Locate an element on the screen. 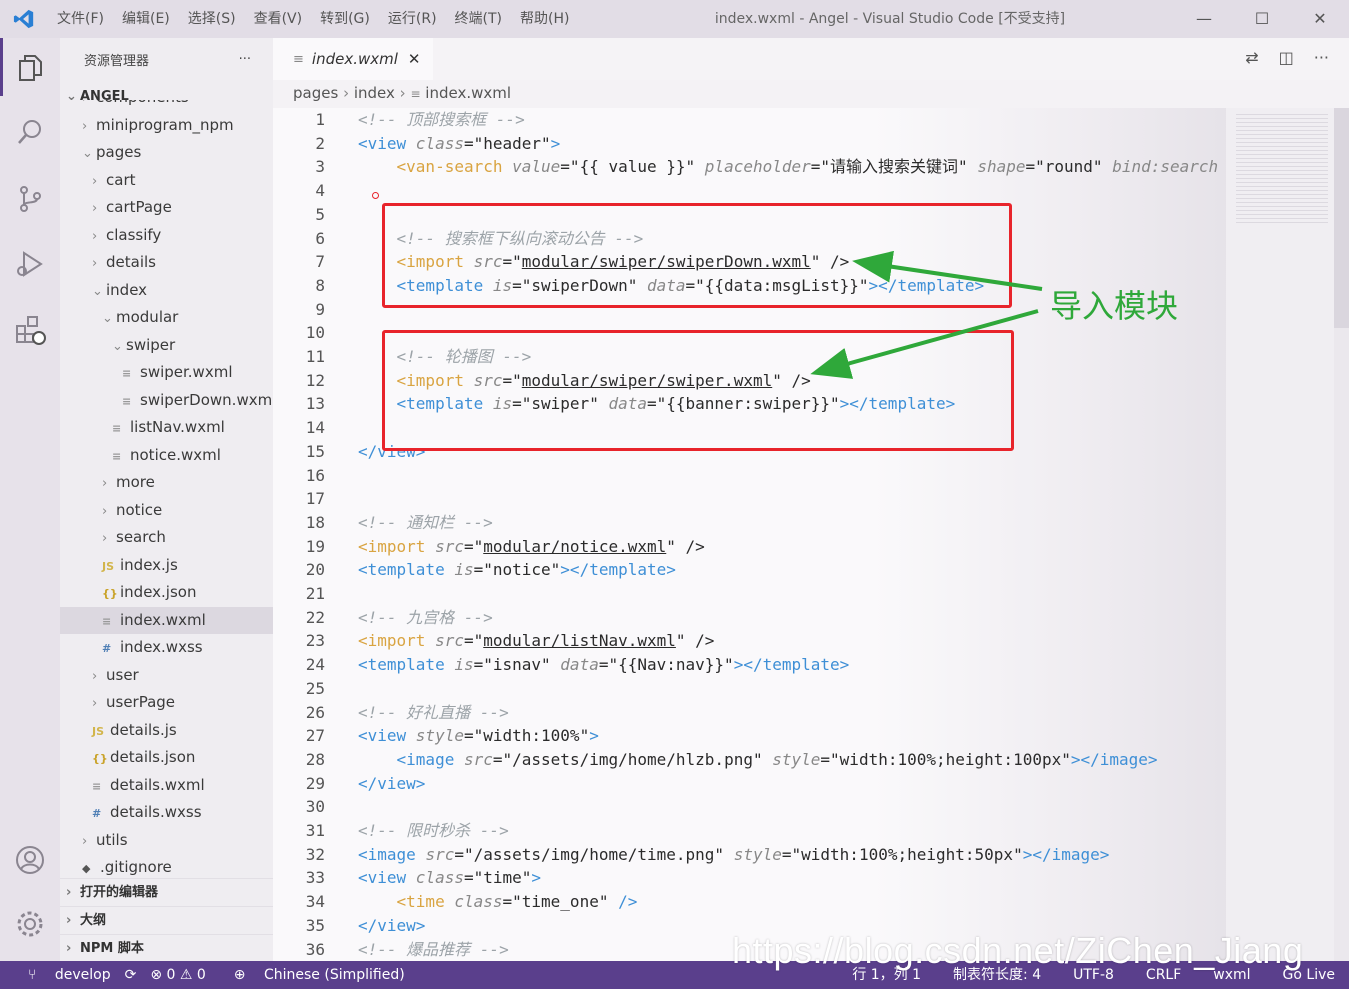 The image size is (1349, 989). code-line: 22 <!-- 九宫格 --> is located at coordinates (749, 618).